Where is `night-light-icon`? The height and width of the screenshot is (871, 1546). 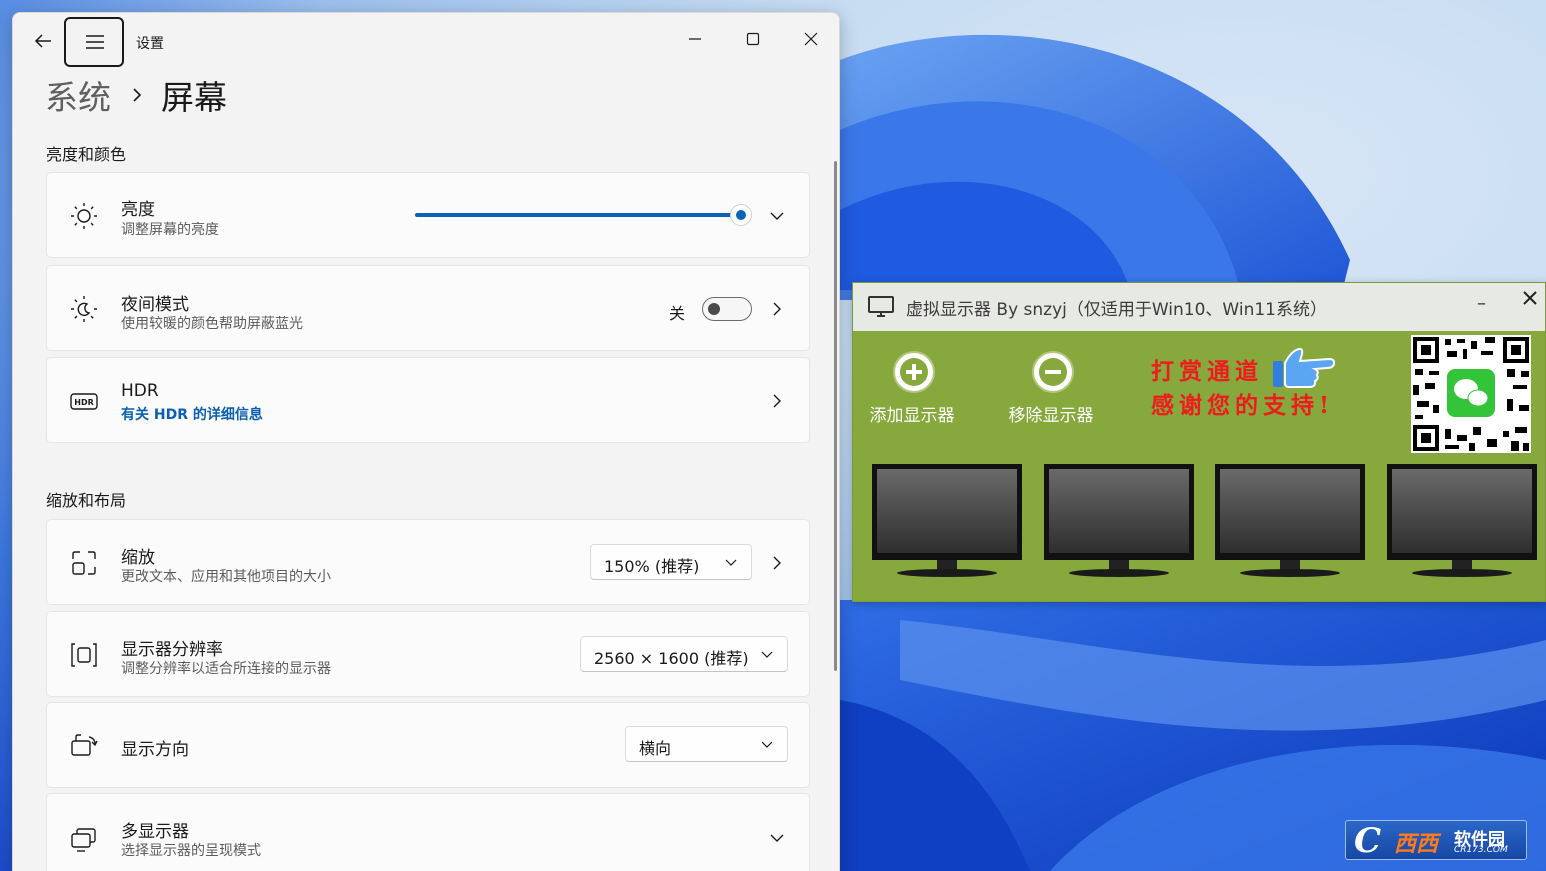 night-light-icon is located at coordinates (84, 309).